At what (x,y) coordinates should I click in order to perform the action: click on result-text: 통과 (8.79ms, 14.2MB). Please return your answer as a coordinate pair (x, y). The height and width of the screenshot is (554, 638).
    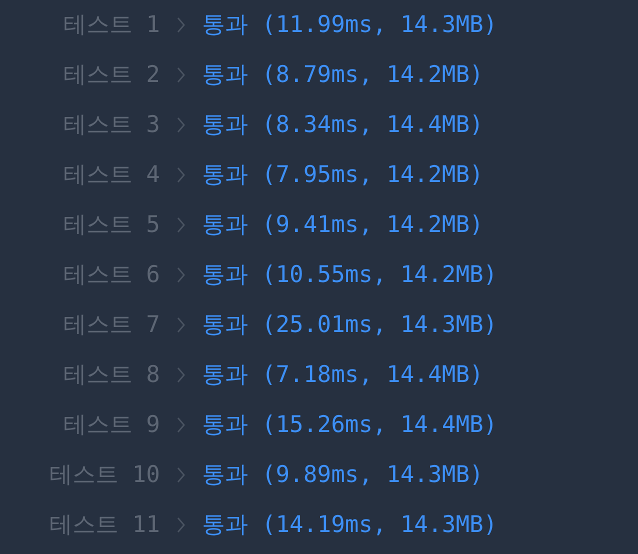
    Looking at the image, I should click on (343, 75).